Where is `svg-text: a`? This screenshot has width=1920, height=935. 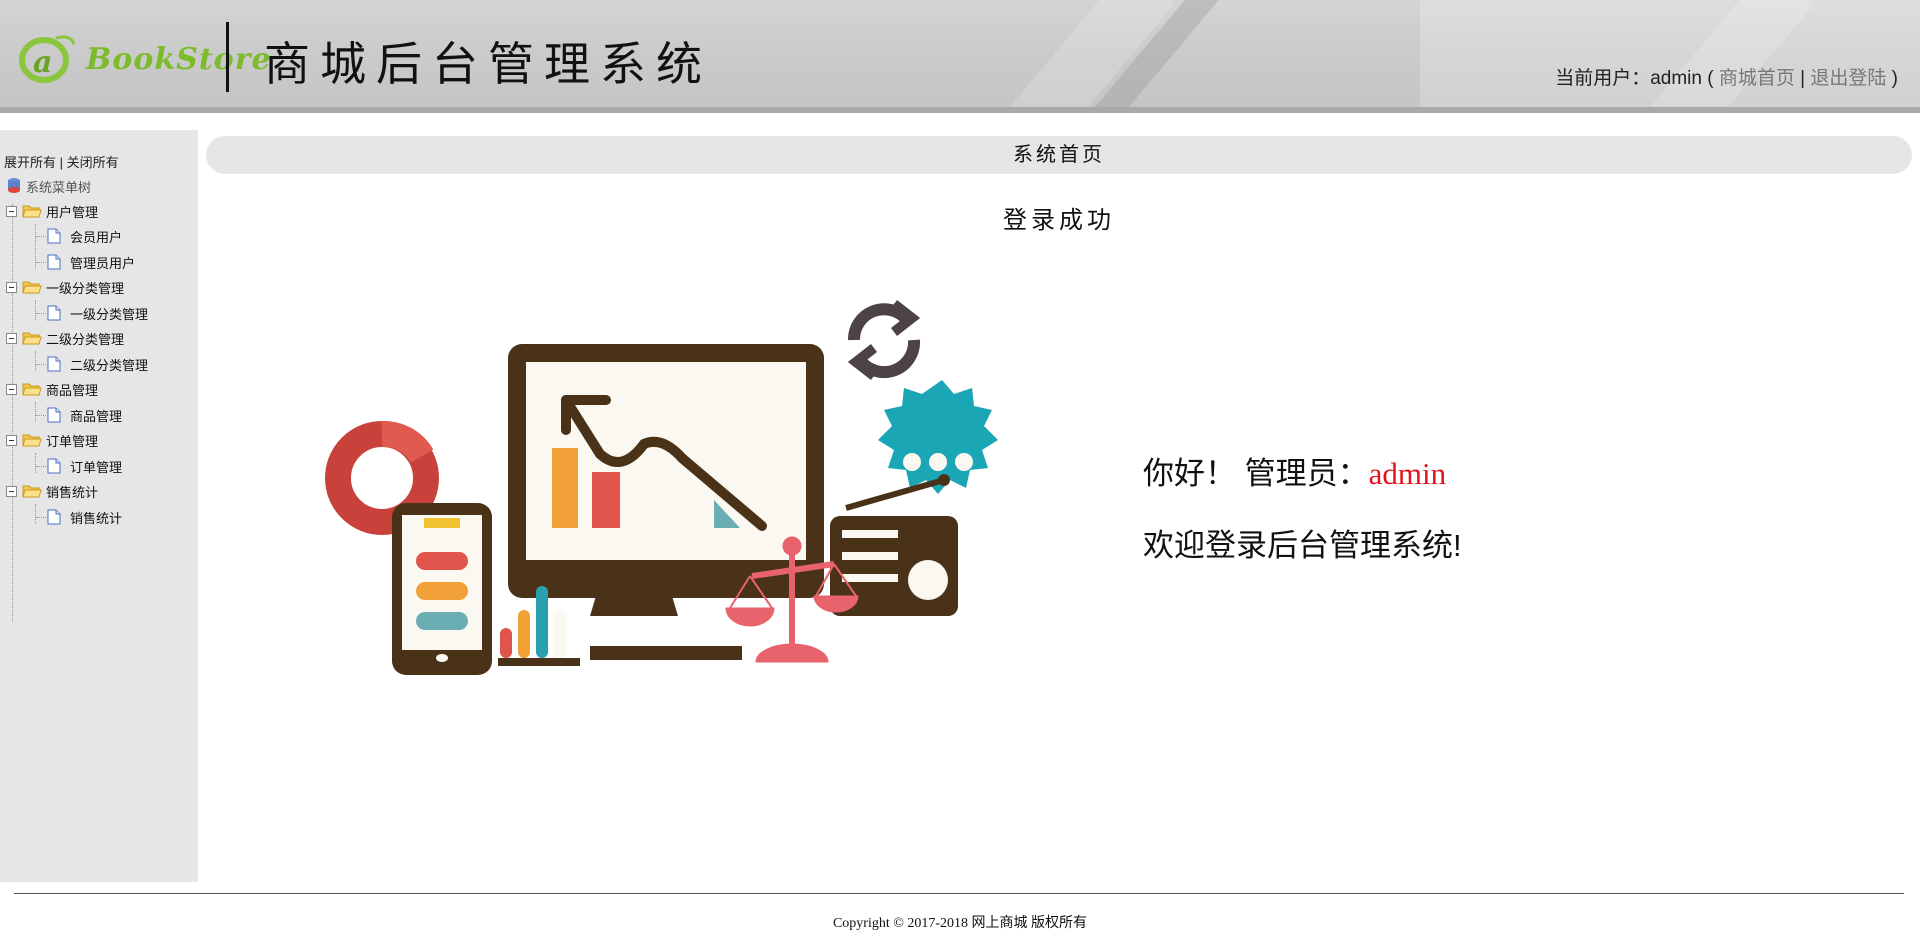 svg-text: a is located at coordinates (42, 62).